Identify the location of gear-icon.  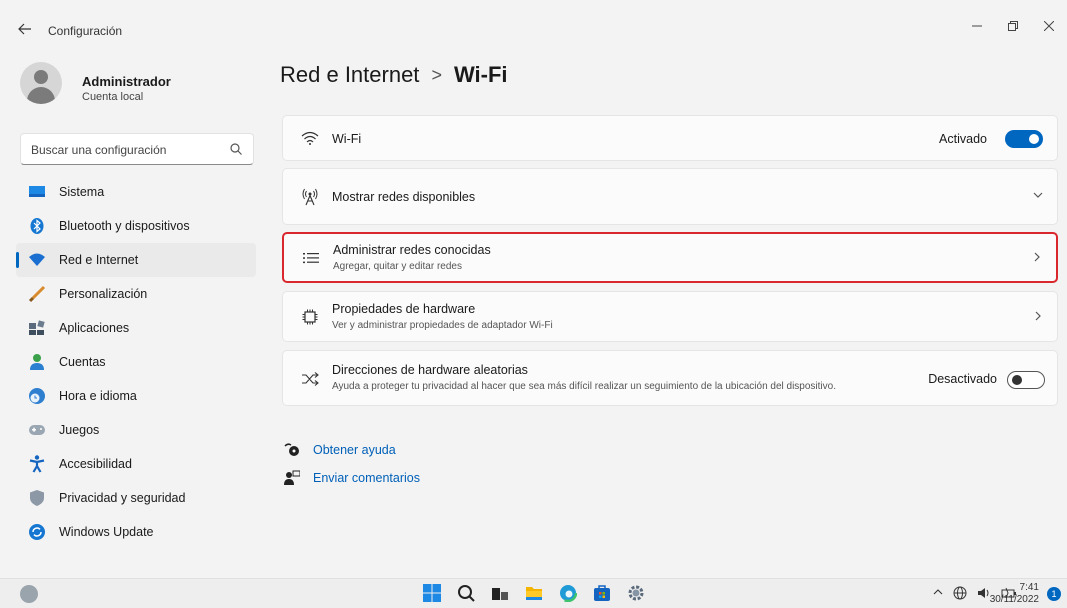
(636, 593).